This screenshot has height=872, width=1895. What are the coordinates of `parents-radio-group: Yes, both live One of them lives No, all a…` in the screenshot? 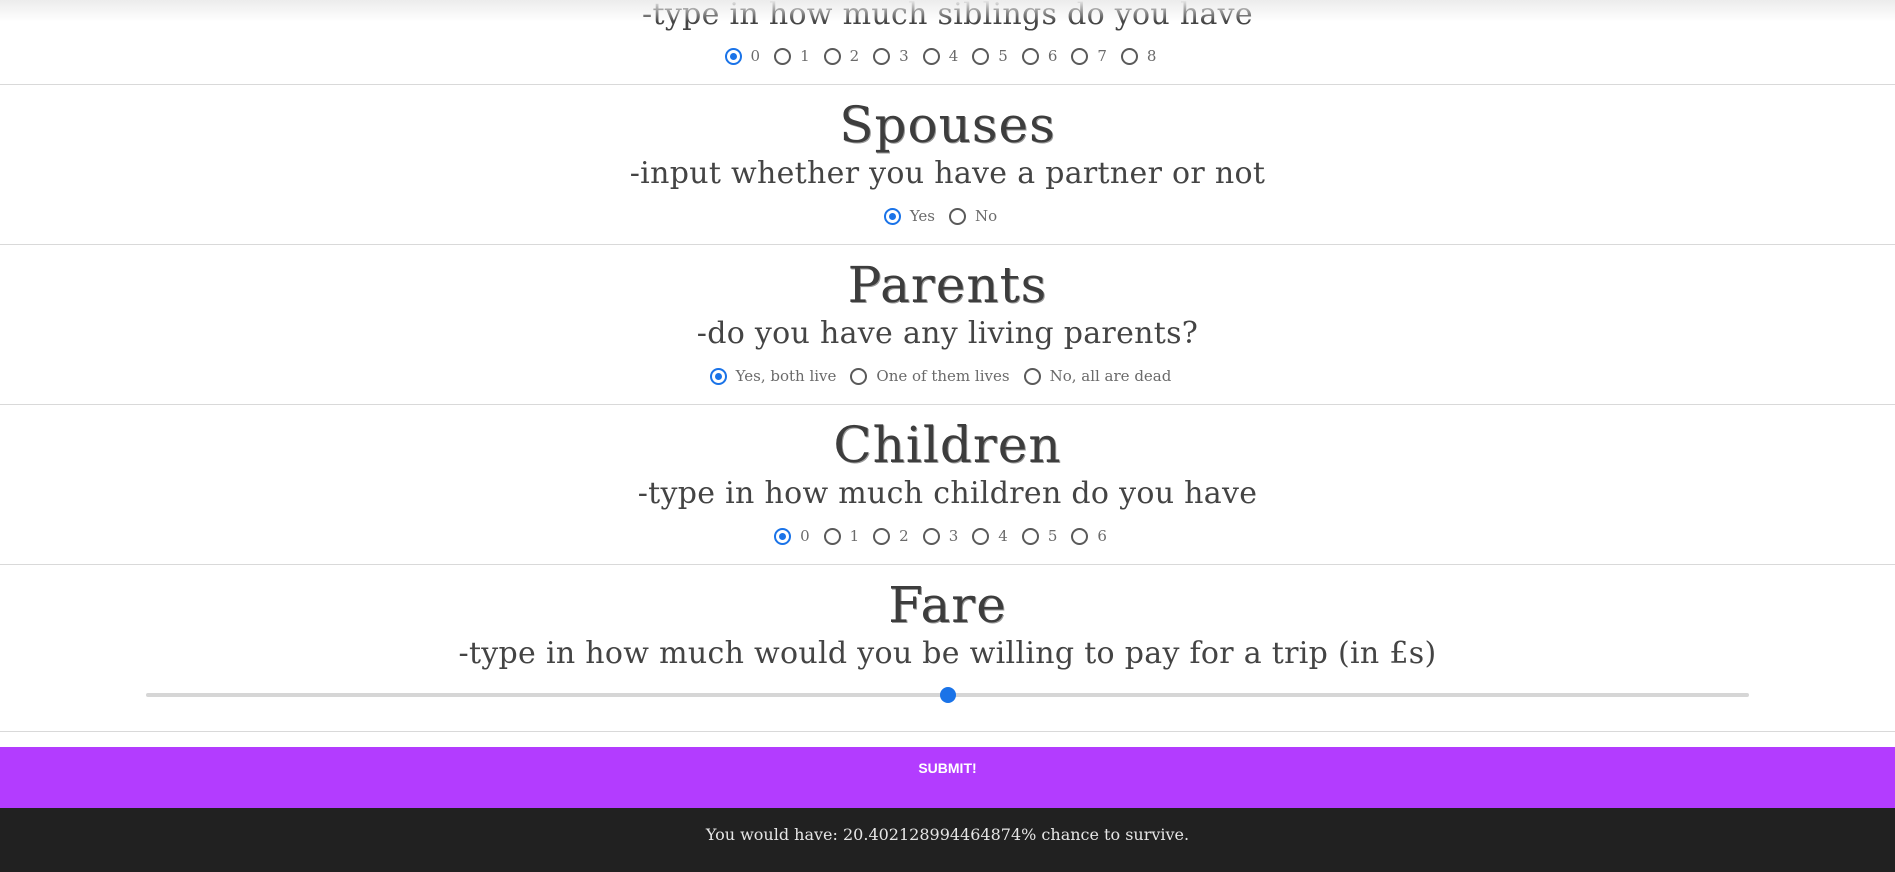 It's located at (947, 376).